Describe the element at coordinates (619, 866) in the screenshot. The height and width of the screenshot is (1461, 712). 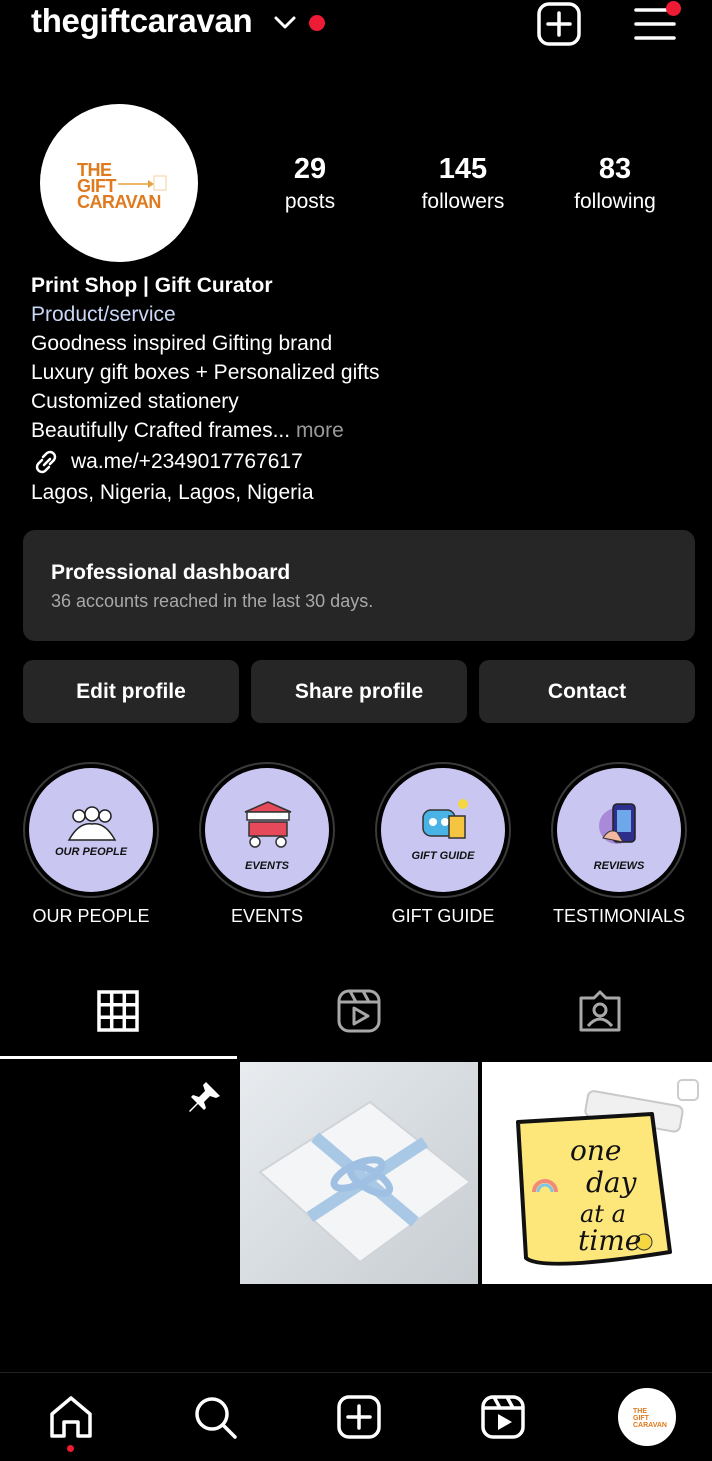
I see `highlight-cover-caption: REVIEWS` at that location.